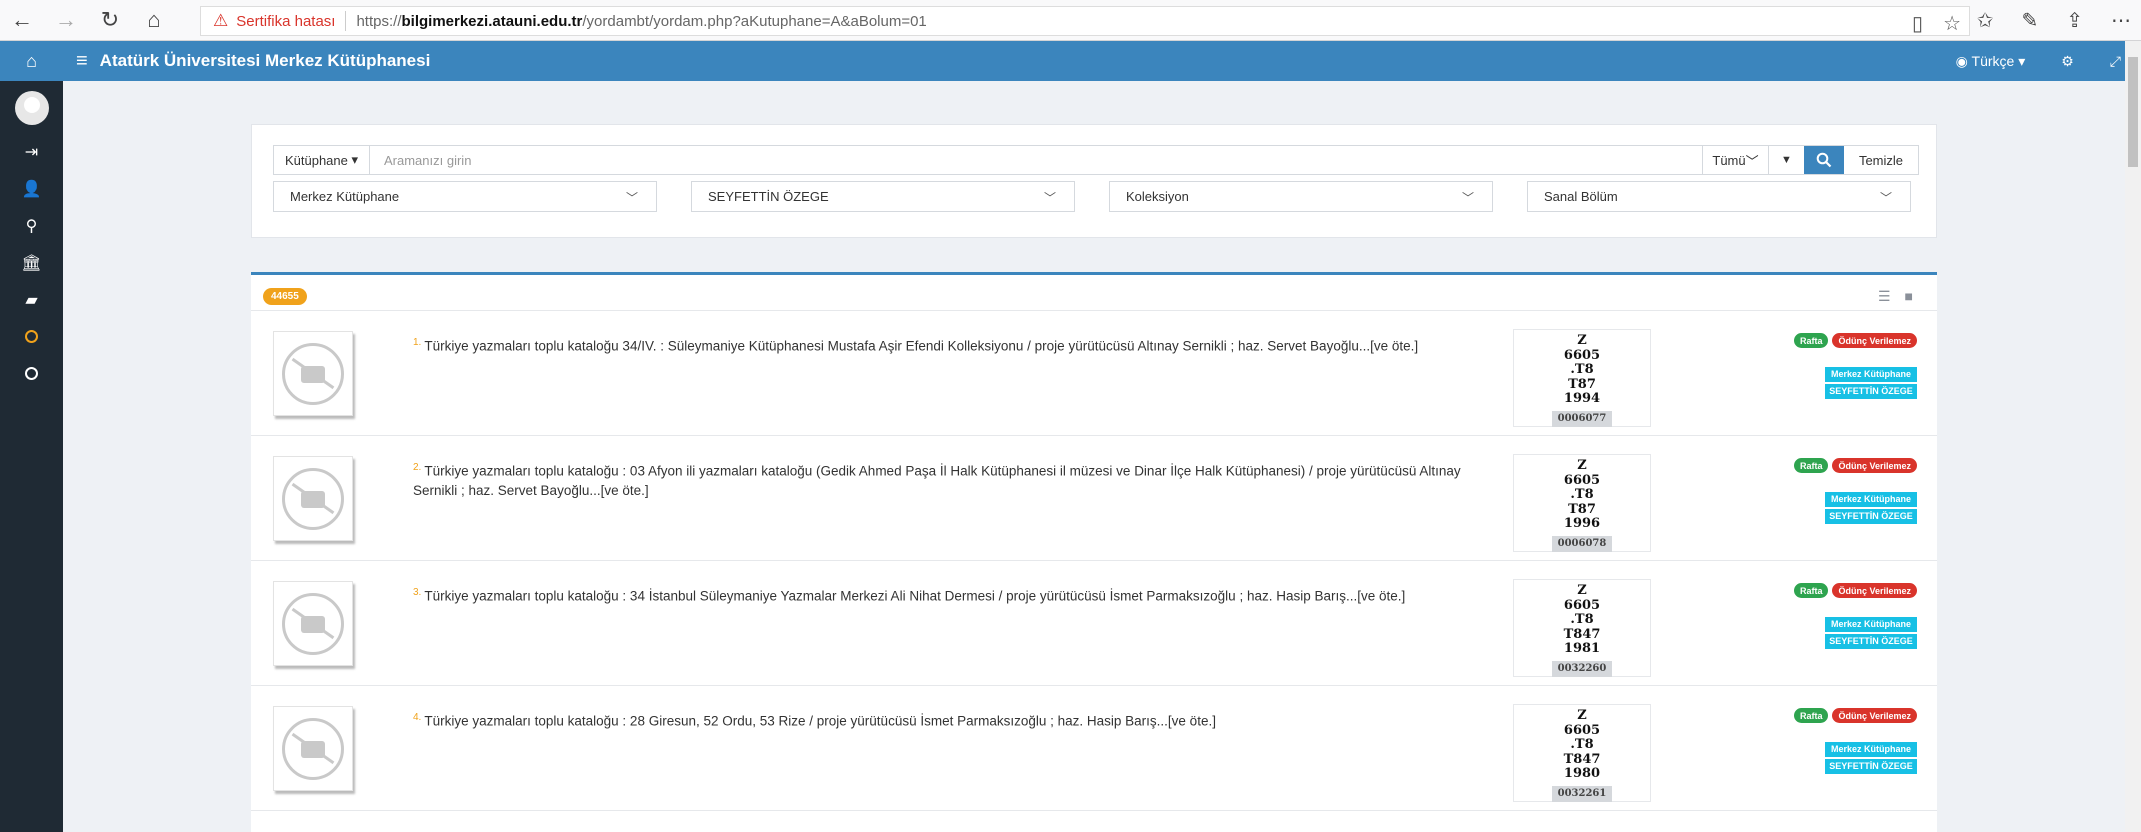 The image size is (2141, 832). Describe the element at coordinates (66, 20) in the screenshot. I see `forward-icon: →` at that location.